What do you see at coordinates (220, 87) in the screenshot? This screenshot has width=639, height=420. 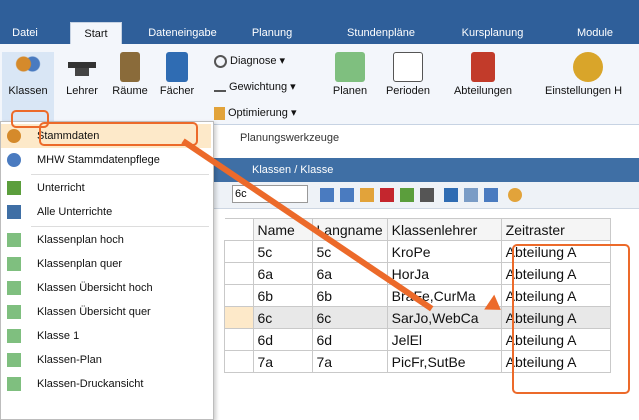 I see `scale-icon` at bounding box center [220, 87].